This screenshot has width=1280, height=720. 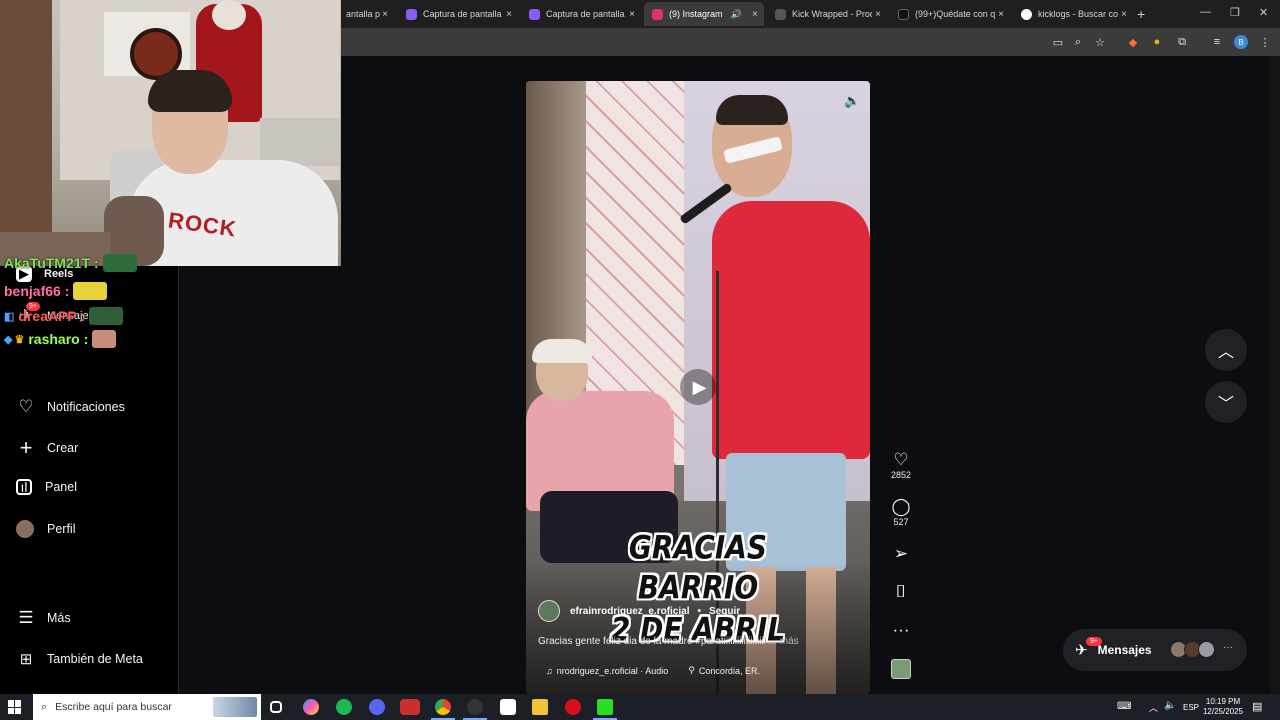 I want to click on discord-icon, so click(x=377, y=707).